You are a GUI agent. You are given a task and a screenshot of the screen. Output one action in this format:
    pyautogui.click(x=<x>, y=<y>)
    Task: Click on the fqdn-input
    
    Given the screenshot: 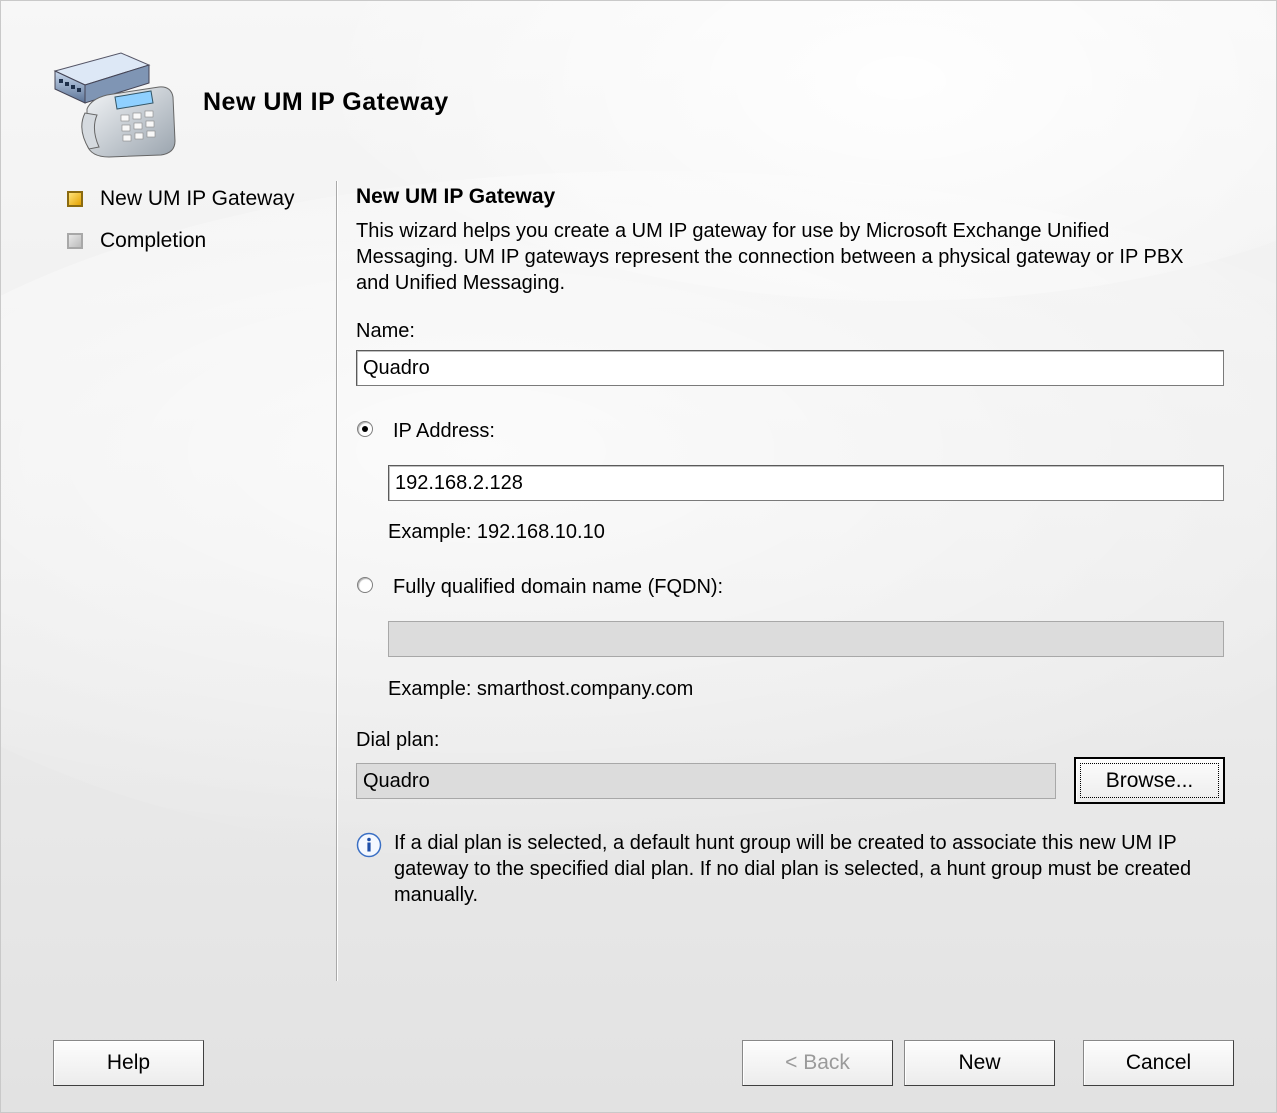 What is the action you would take?
    pyautogui.click(x=806, y=639)
    